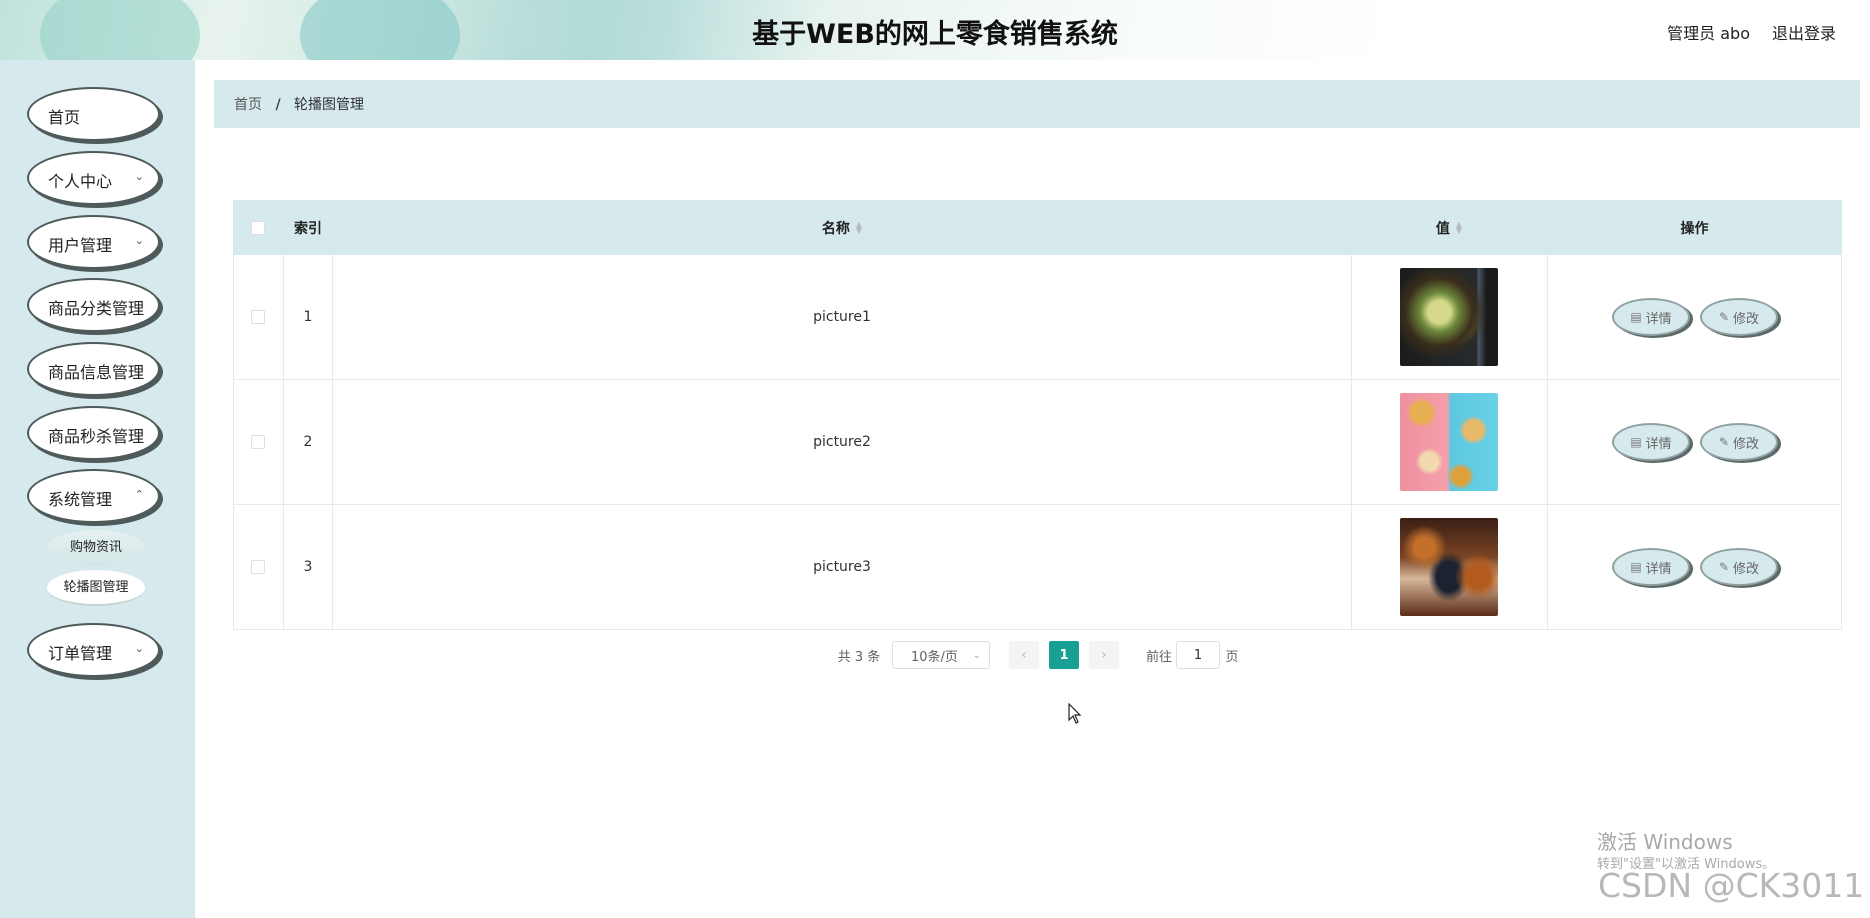 This screenshot has width=1870, height=918. What do you see at coordinates (308, 317) in the screenshot?
I see `row-index: 1` at bounding box center [308, 317].